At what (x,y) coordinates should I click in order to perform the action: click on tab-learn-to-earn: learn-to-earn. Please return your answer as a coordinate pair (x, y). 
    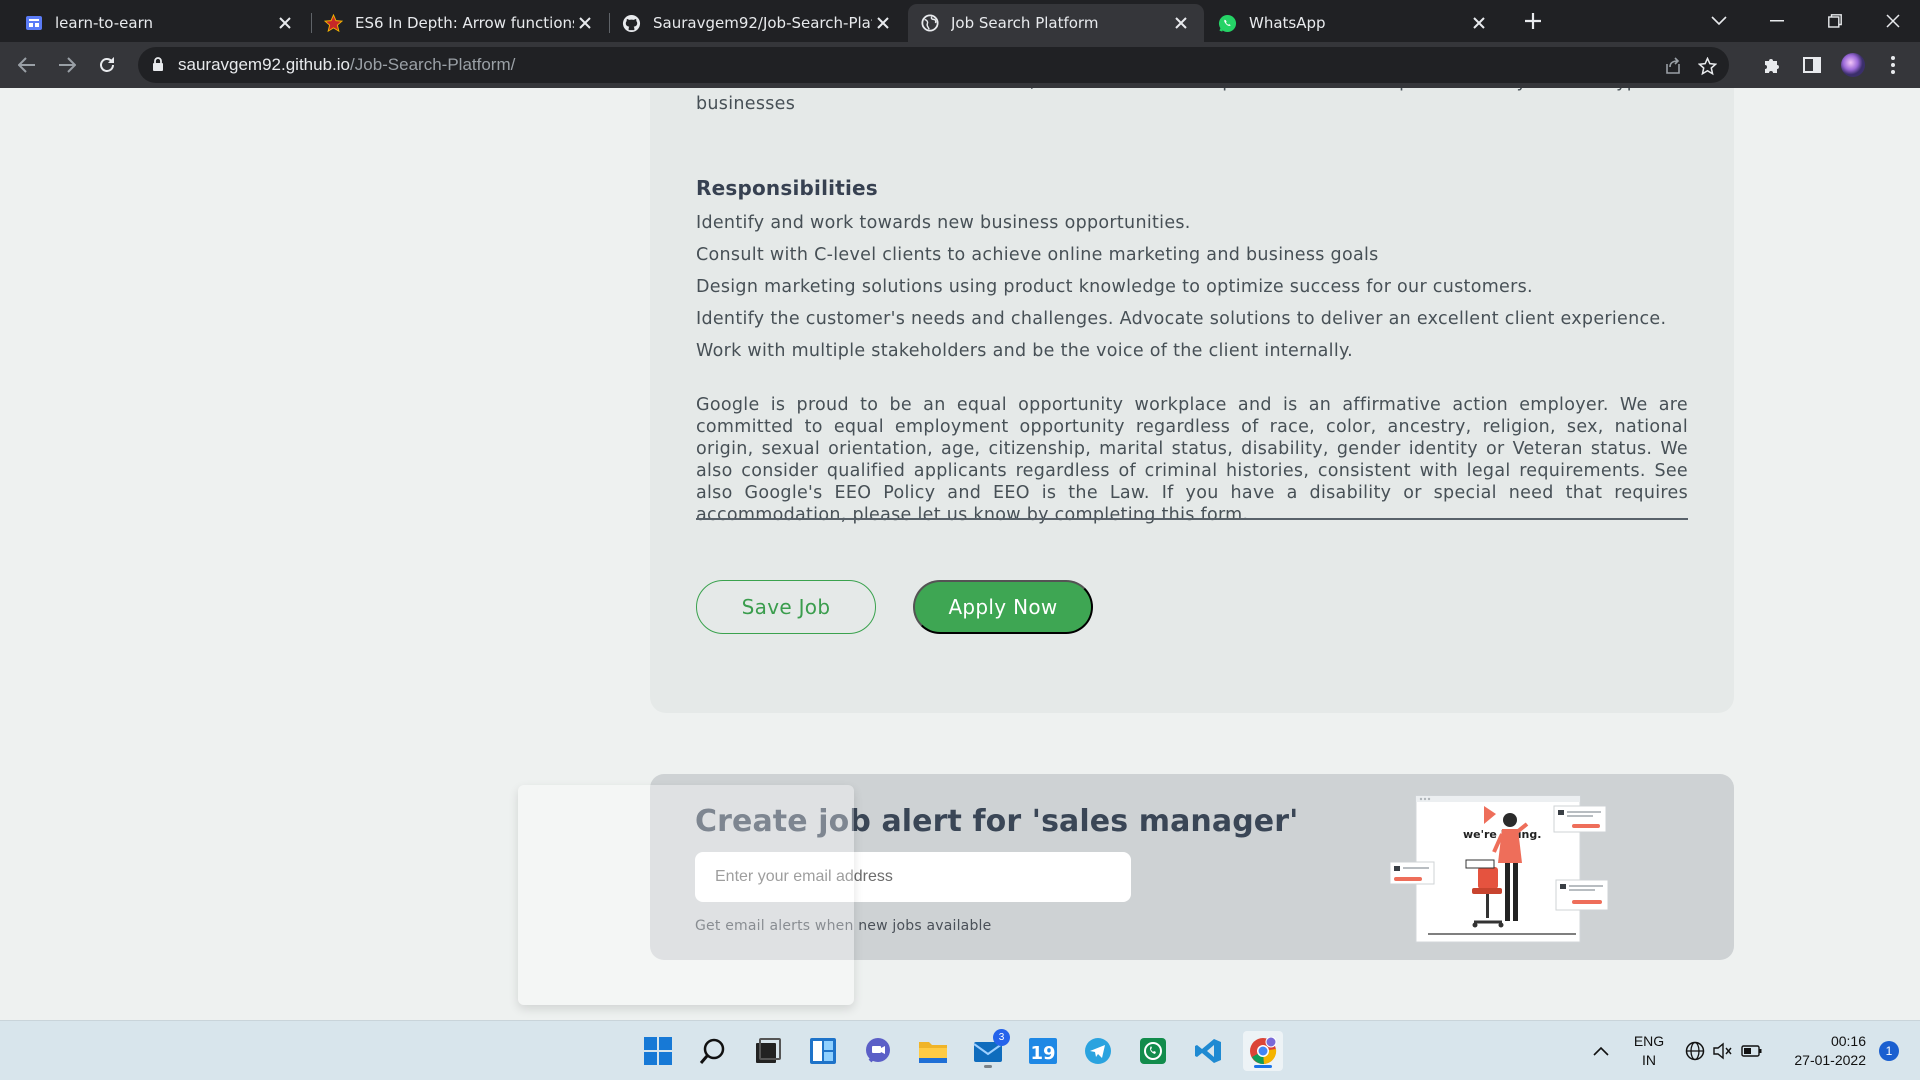
    Looking at the image, I should click on (160, 23).